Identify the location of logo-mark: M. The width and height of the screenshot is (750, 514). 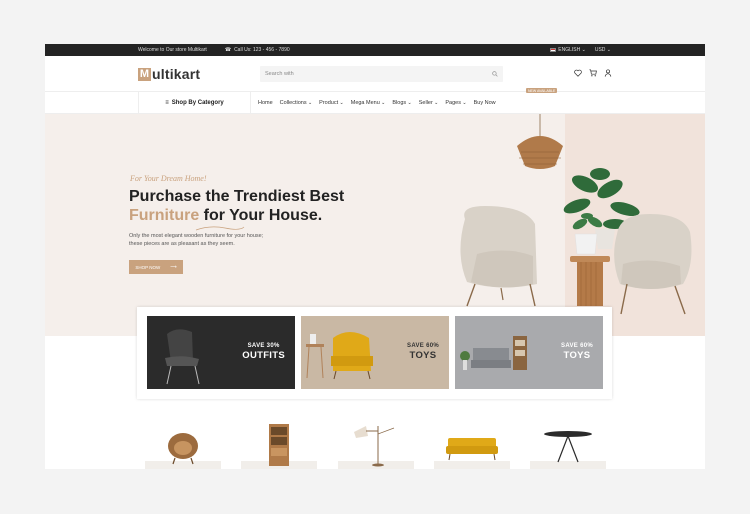
(144, 74).